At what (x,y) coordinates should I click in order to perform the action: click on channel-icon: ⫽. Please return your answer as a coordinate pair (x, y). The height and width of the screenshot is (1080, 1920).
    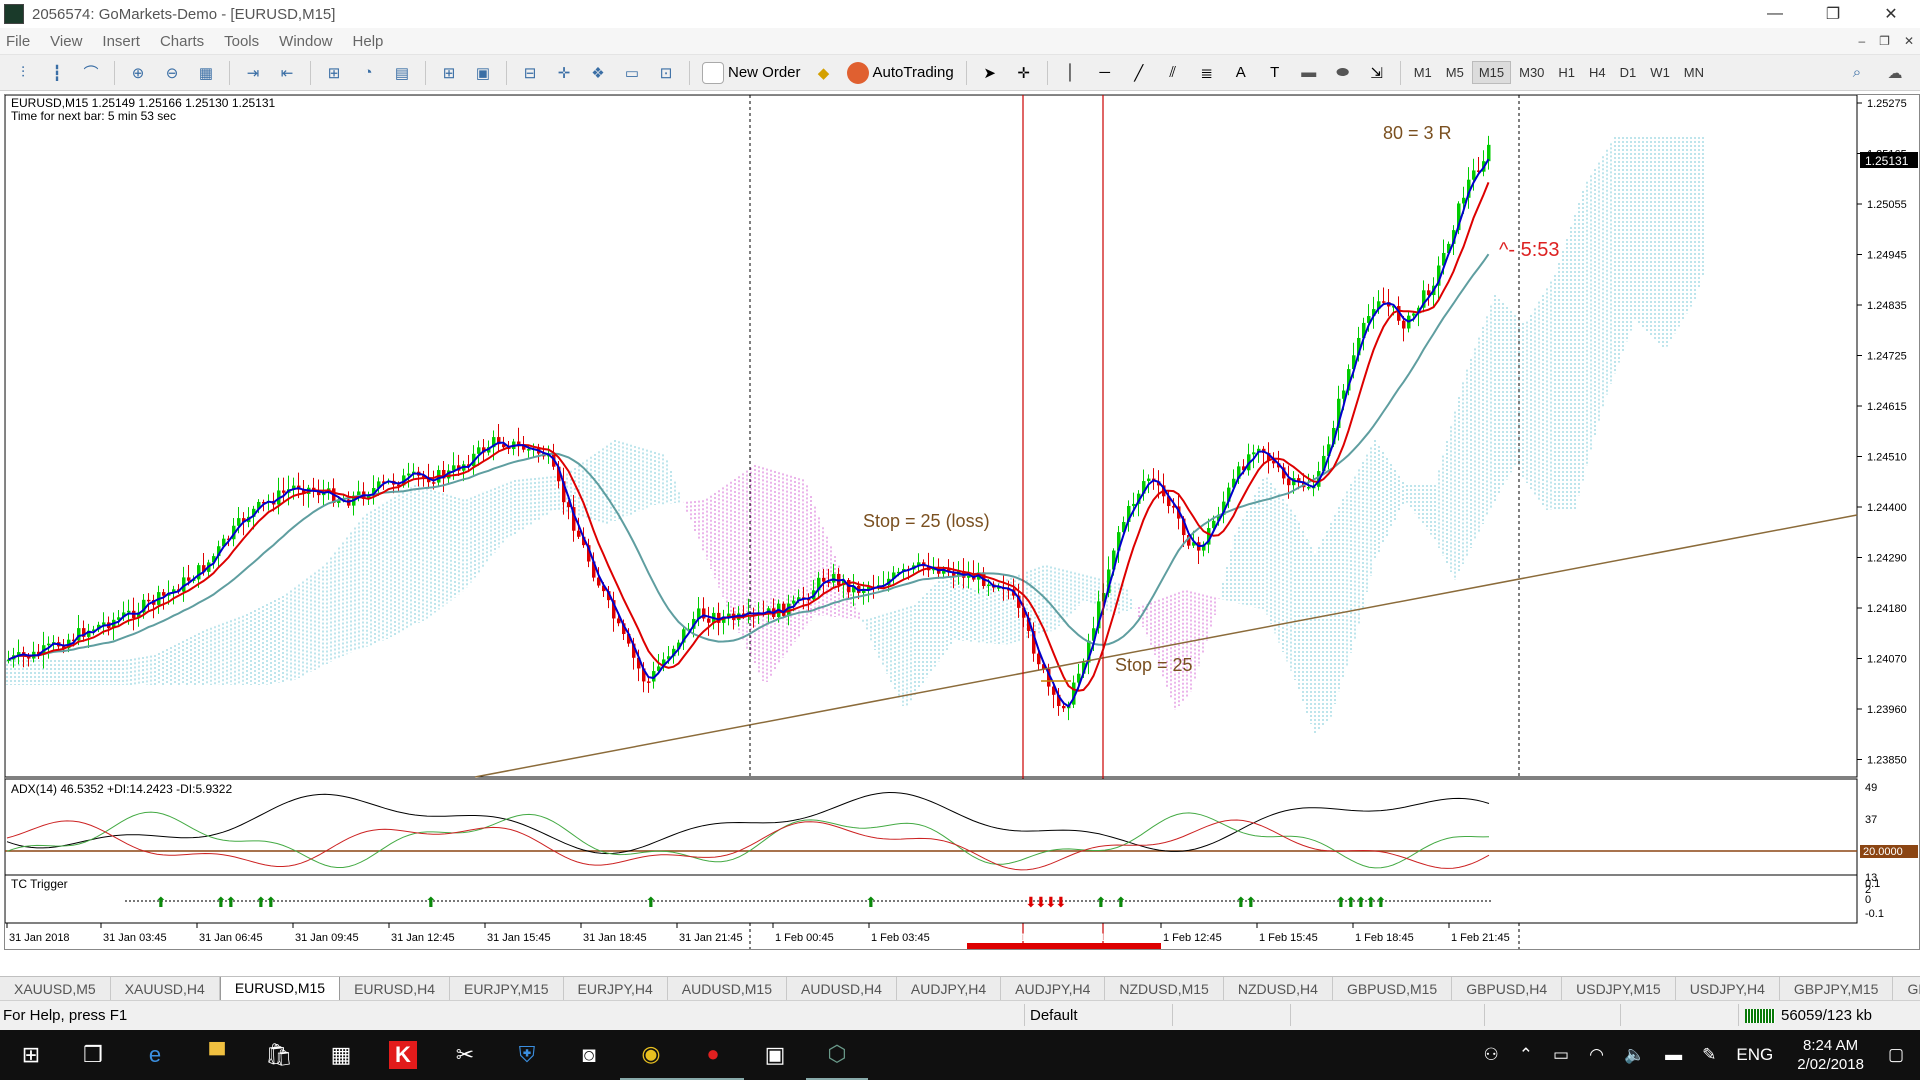
    Looking at the image, I should click on (1173, 73).